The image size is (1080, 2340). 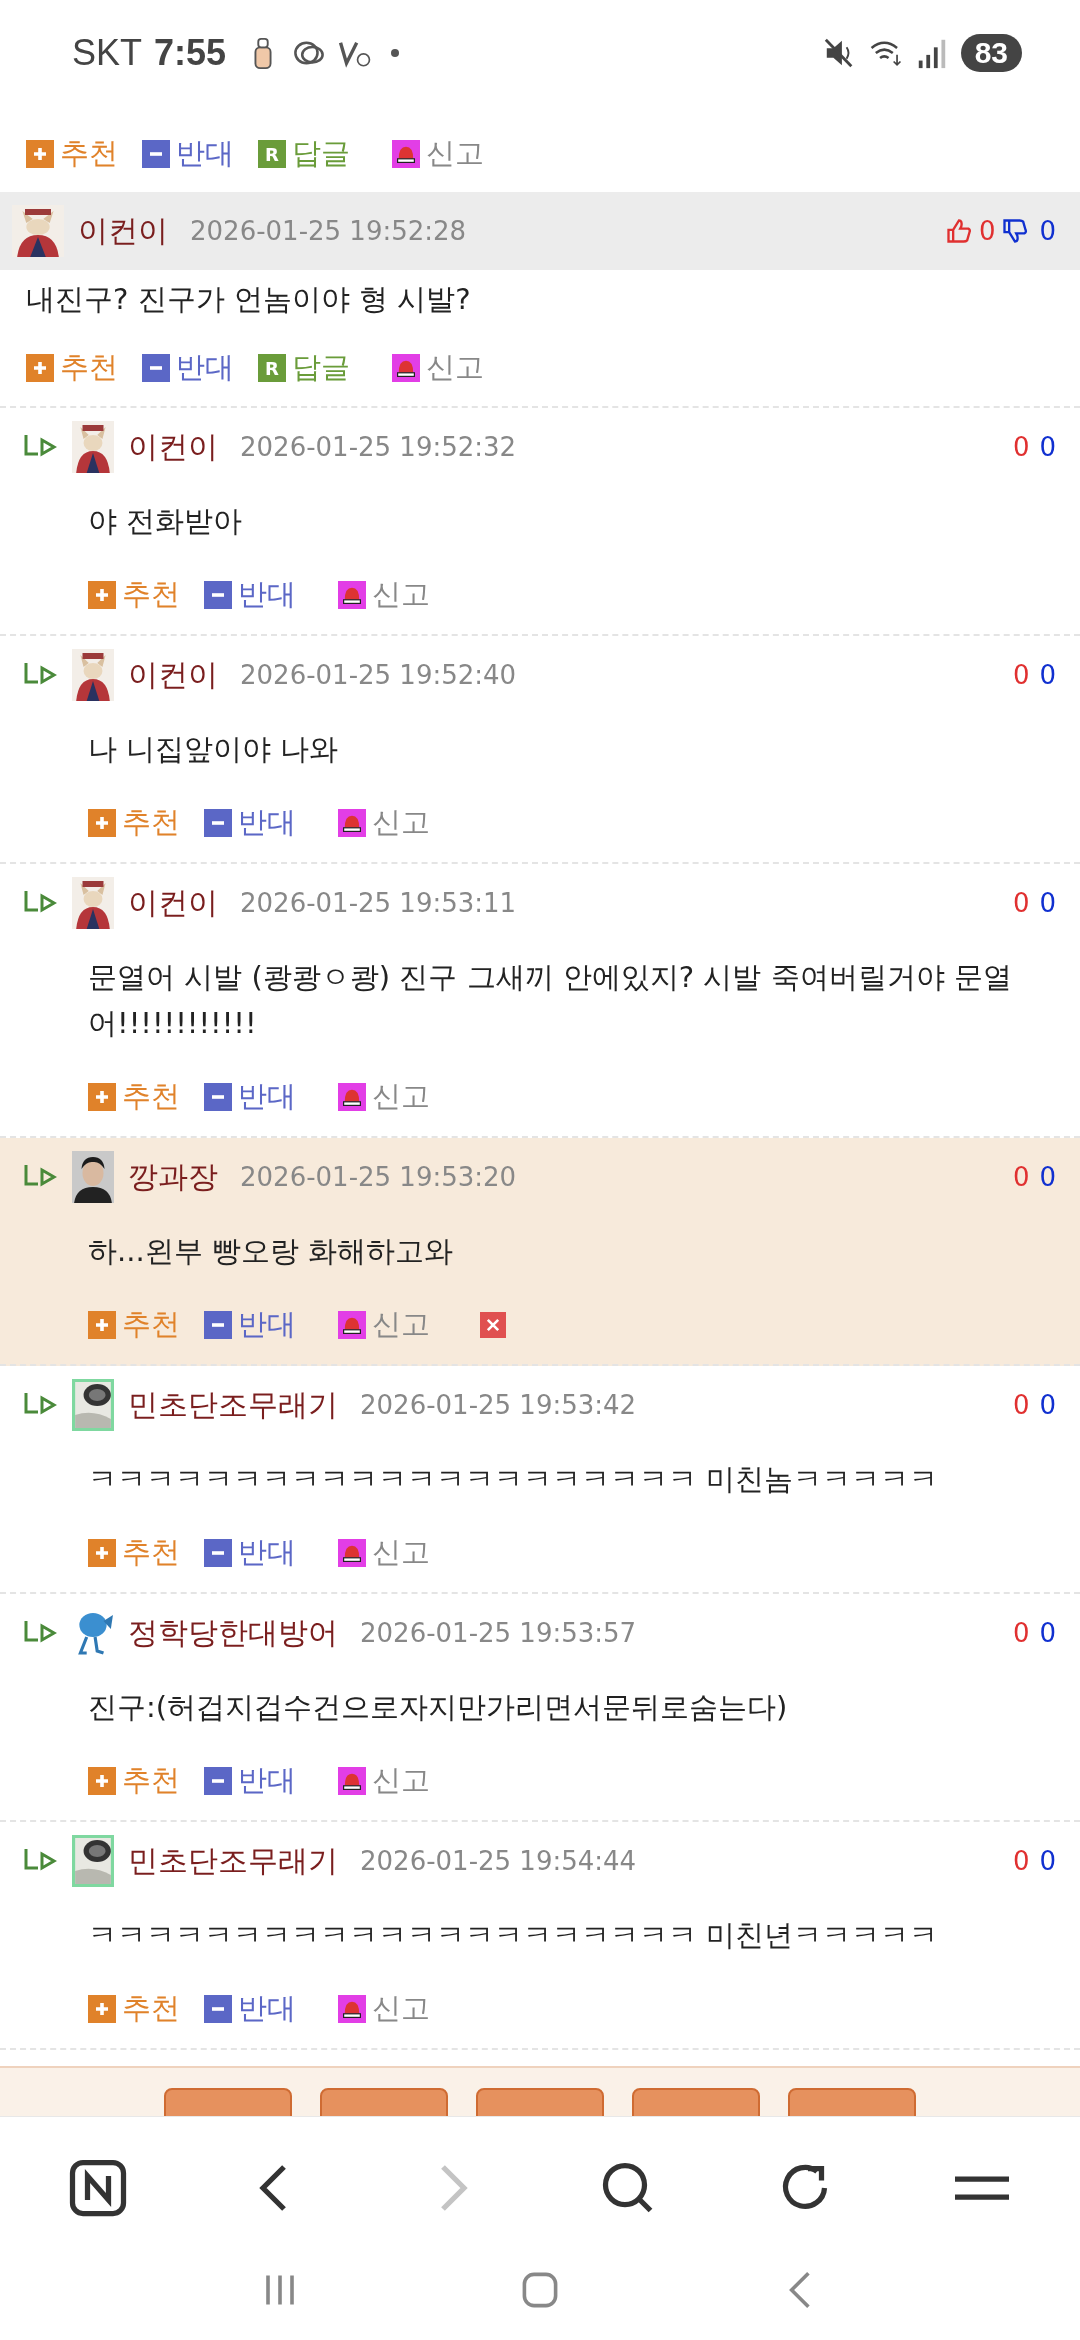 I want to click on comment-text: ㅋㅋㅋㅋㅋㅋㅋㅋㅋㅋㅋㅋㅋㅋㅋㅋㅋㅋㅋㅋㅋ 미친놈ㅋㅋㅋㅋㅋ, so click(x=513, y=1479).